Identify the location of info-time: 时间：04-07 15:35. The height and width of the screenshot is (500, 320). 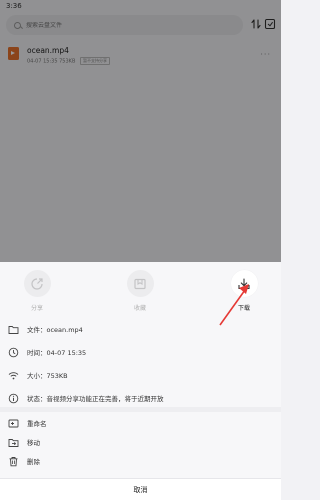
(47, 352).